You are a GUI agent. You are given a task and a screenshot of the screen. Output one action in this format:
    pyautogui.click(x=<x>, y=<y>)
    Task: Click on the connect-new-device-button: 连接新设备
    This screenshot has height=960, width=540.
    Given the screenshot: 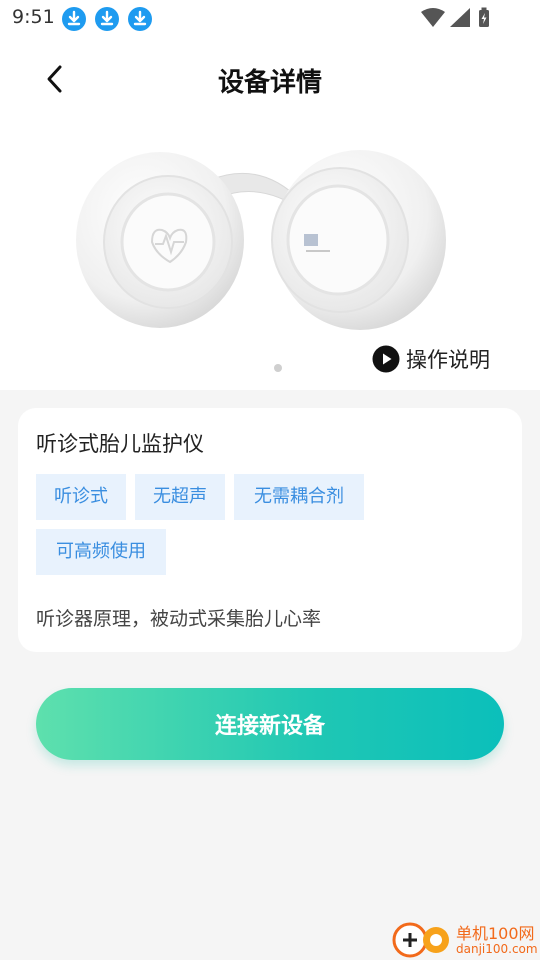 What is the action you would take?
    pyautogui.click(x=270, y=724)
    